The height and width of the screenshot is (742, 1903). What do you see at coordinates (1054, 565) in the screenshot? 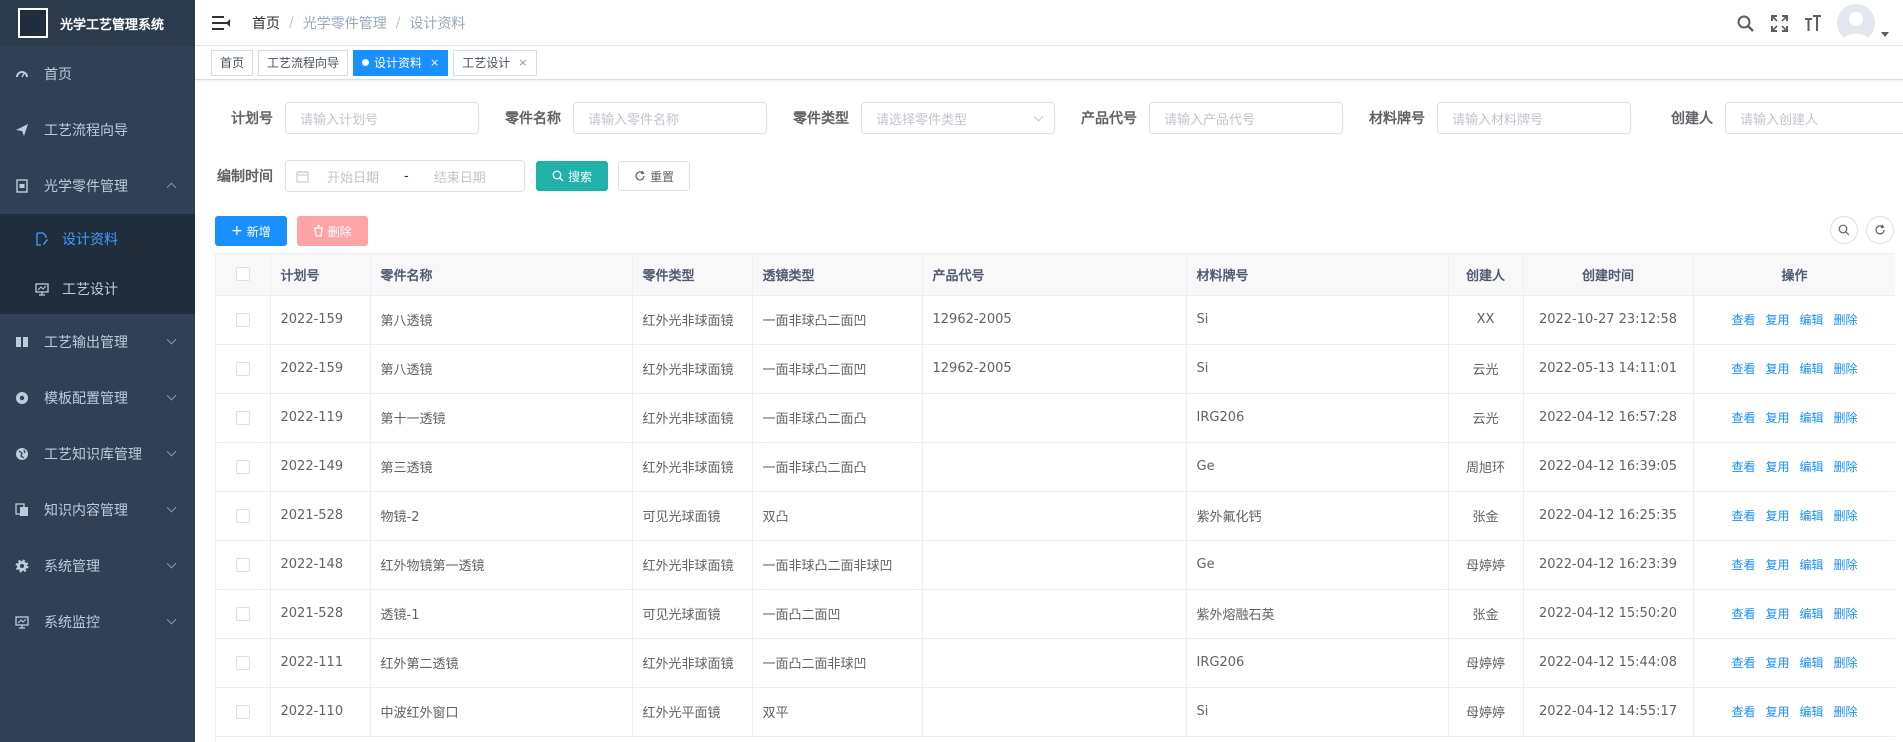
I see `table-cell` at bounding box center [1054, 565].